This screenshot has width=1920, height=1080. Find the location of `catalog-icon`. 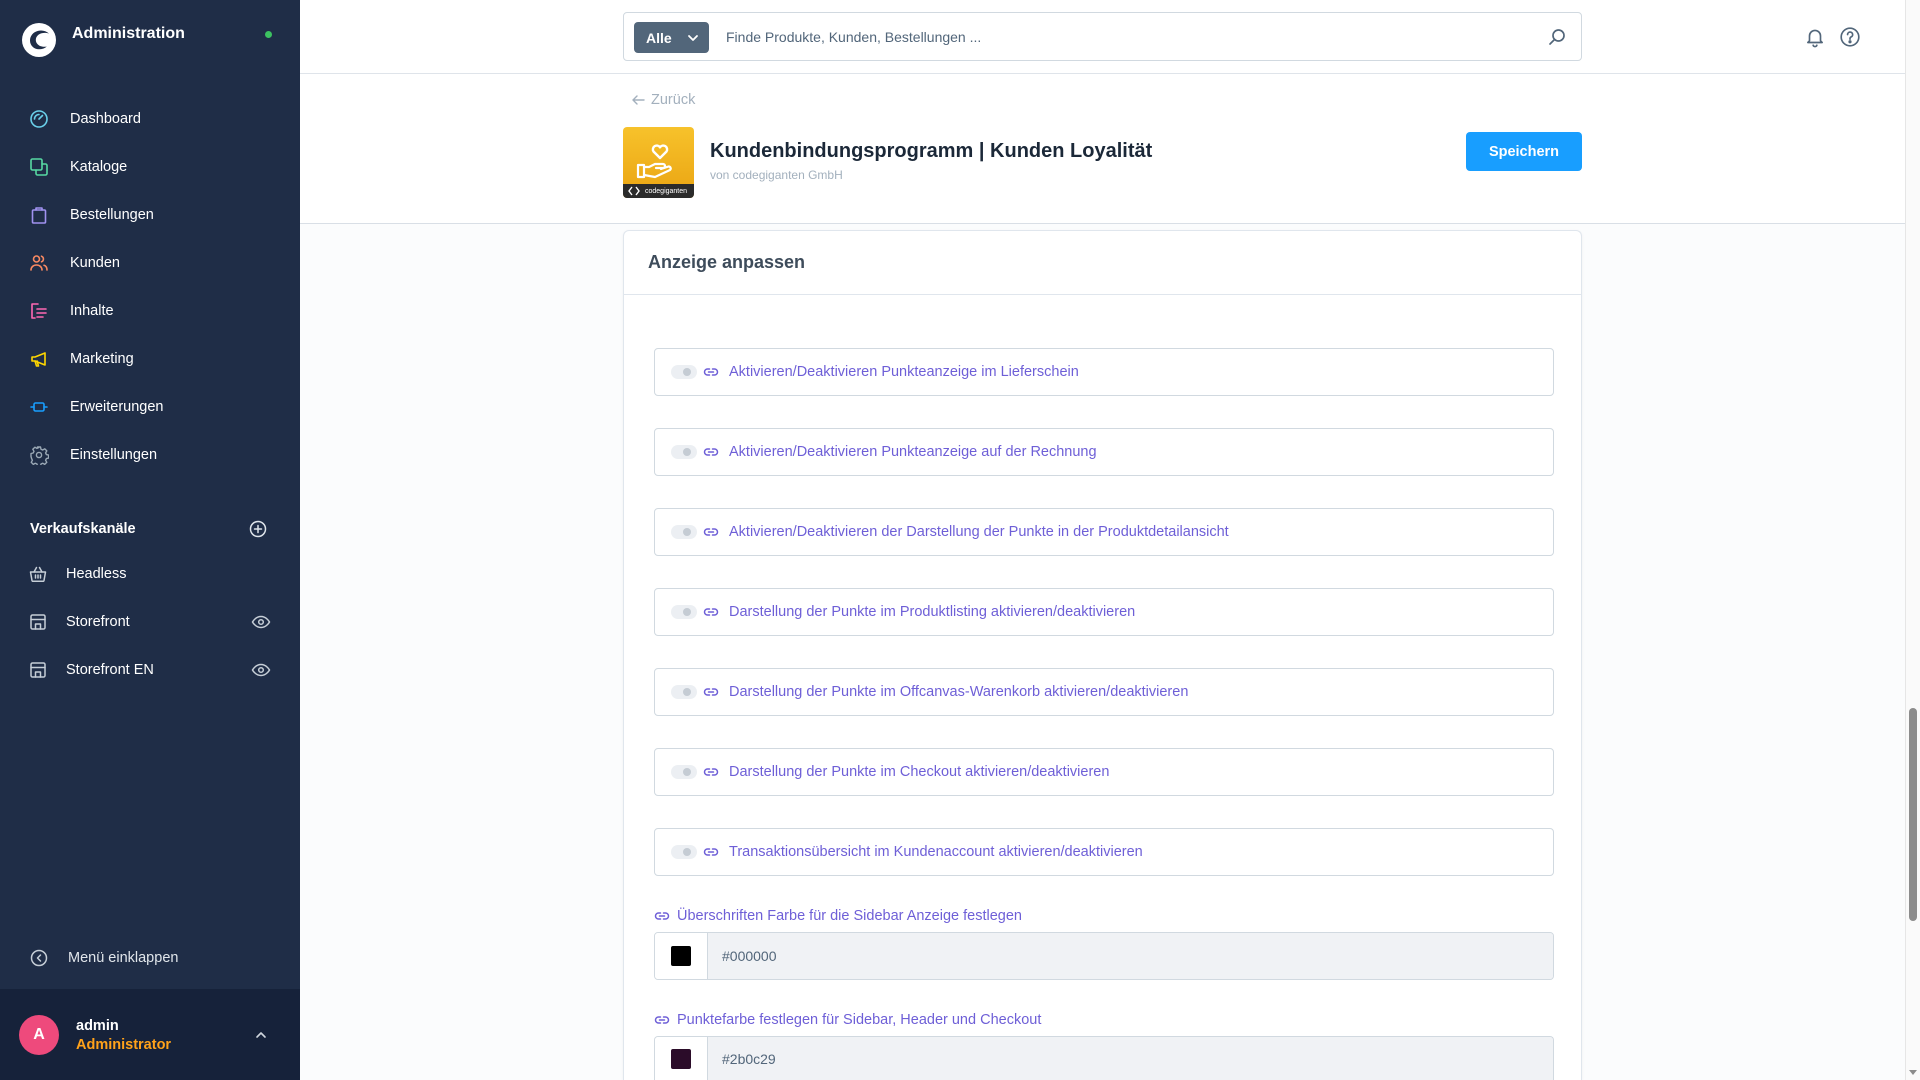

catalog-icon is located at coordinates (39, 167).